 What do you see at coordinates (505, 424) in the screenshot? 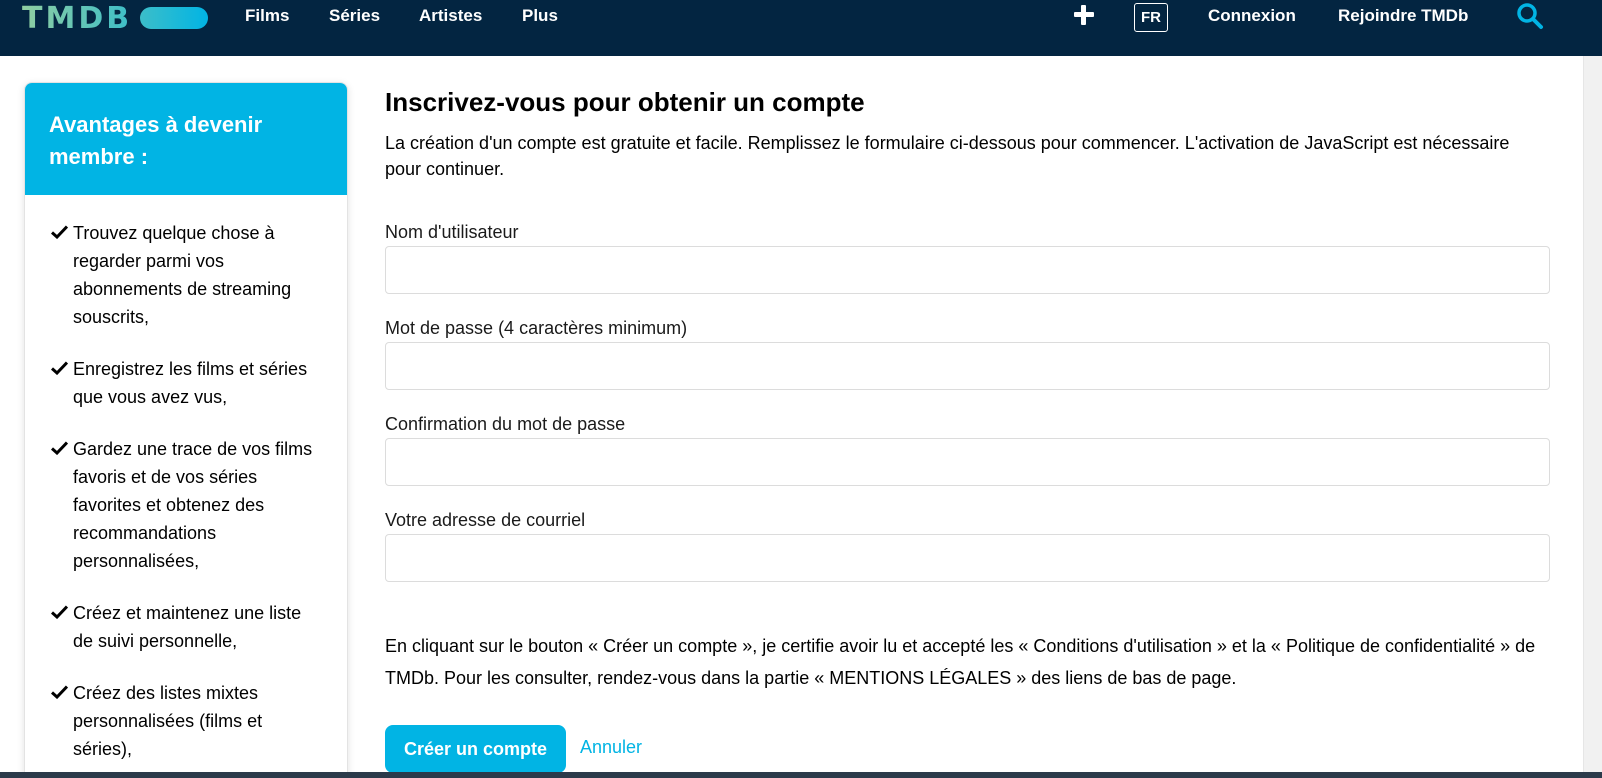
I see `password-confirm-label: Confirmation du mot de passe` at bounding box center [505, 424].